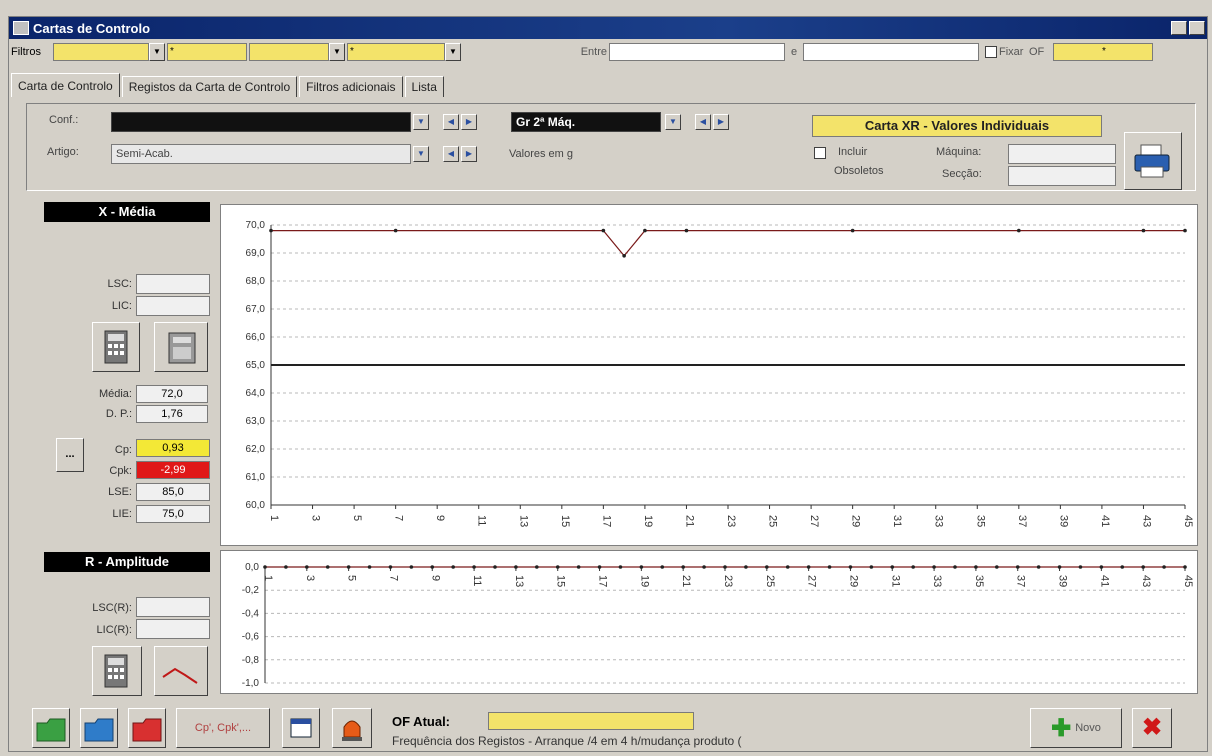 This screenshot has height=756, width=1212. What do you see at coordinates (820, 153) in the screenshot?
I see `incluir-checkbox` at bounding box center [820, 153].